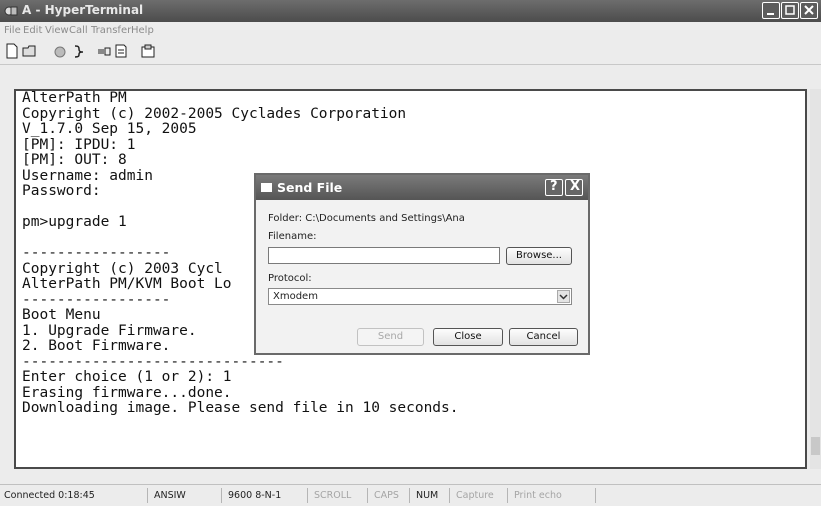  What do you see at coordinates (366, 218) in the screenshot?
I see `folder-path: Folder: C:\Documents and Settings\Ana` at bounding box center [366, 218].